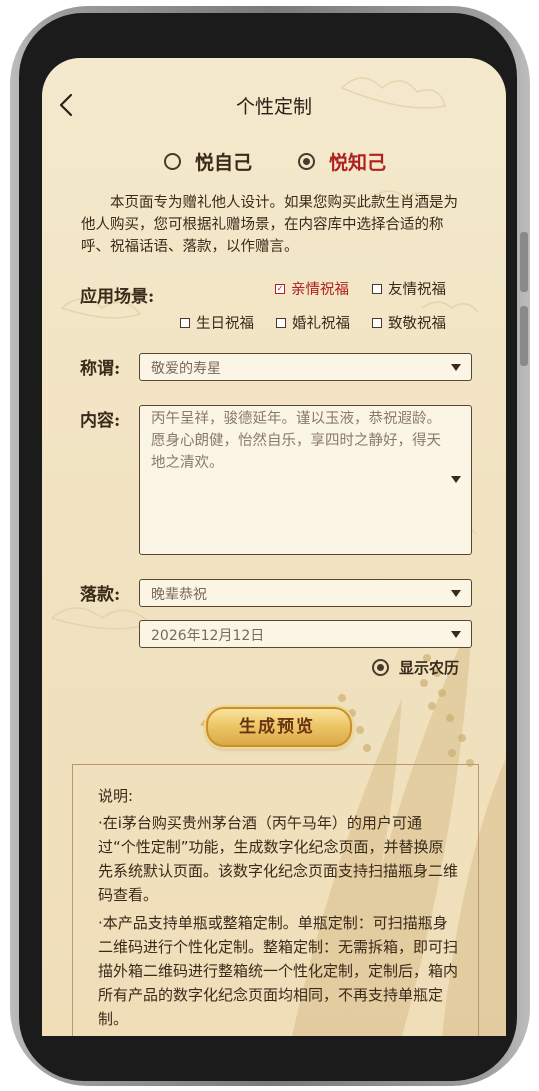  What do you see at coordinates (280, 288) in the screenshot?
I see `checkbox-checked-icon: ✓` at bounding box center [280, 288].